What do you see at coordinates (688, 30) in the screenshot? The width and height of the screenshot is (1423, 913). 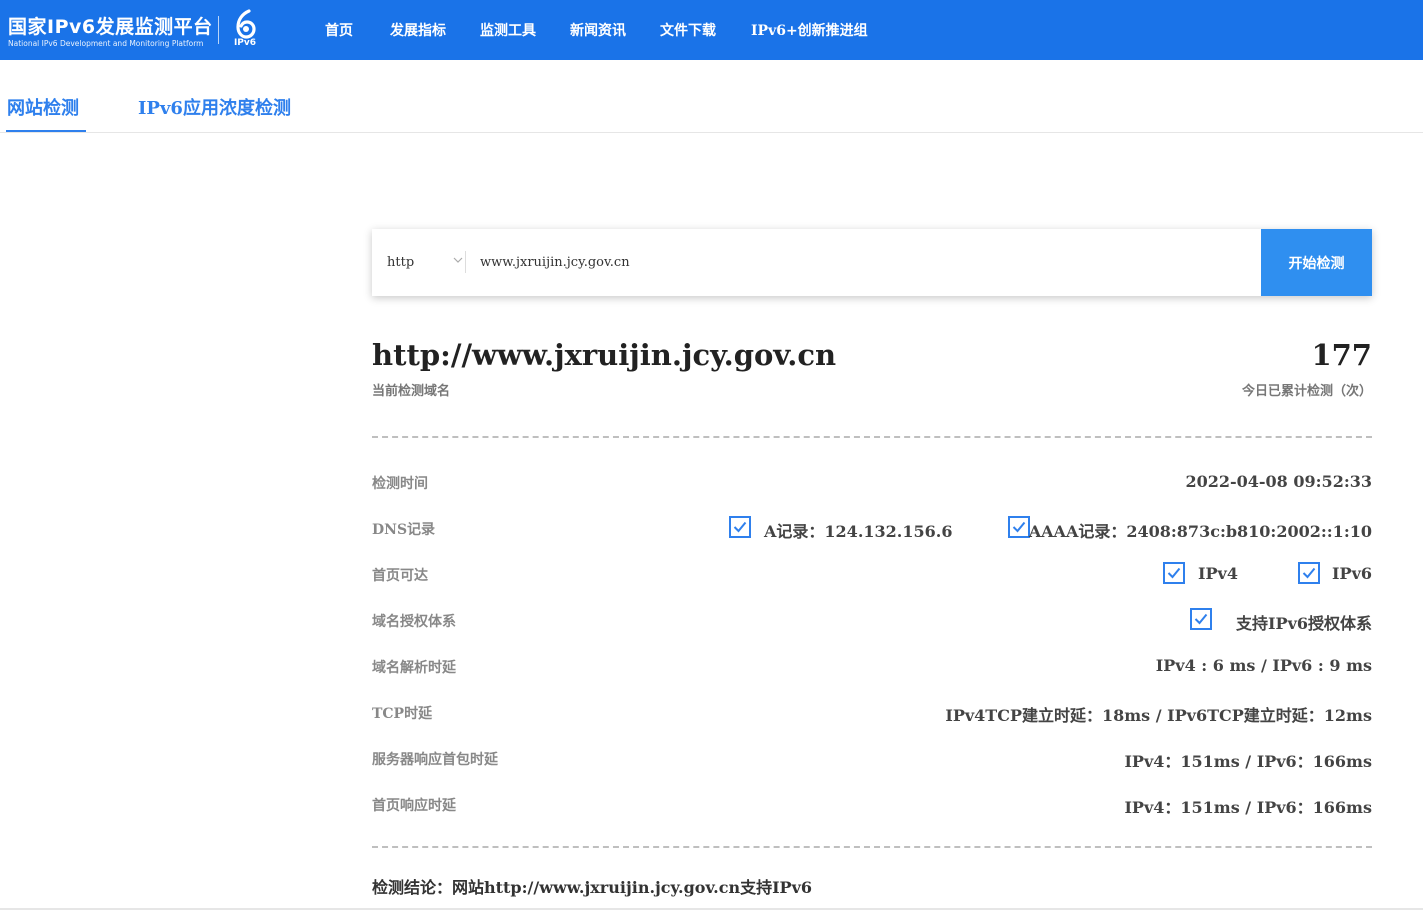 I see `nav-downloads: 文件下载` at bounding box center [688, 30].